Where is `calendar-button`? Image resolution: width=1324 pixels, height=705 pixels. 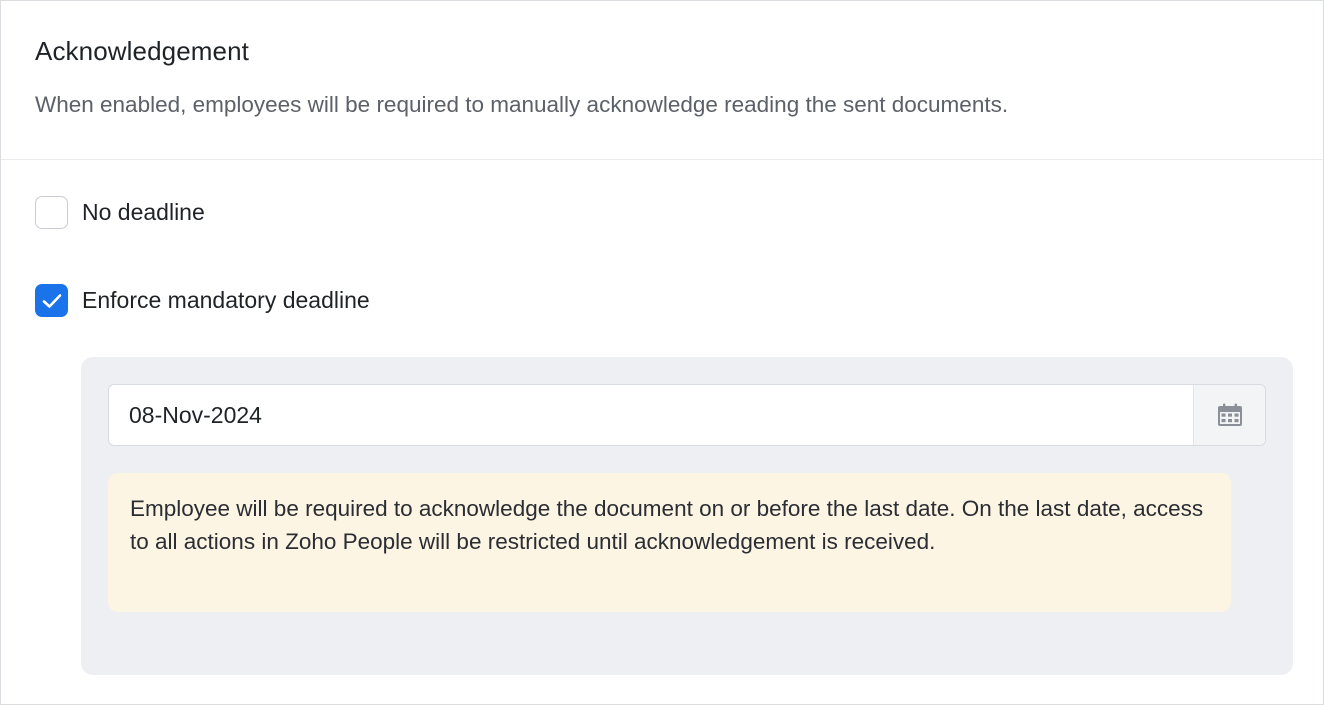 calendar-button is located at coordinates (1229, 415).